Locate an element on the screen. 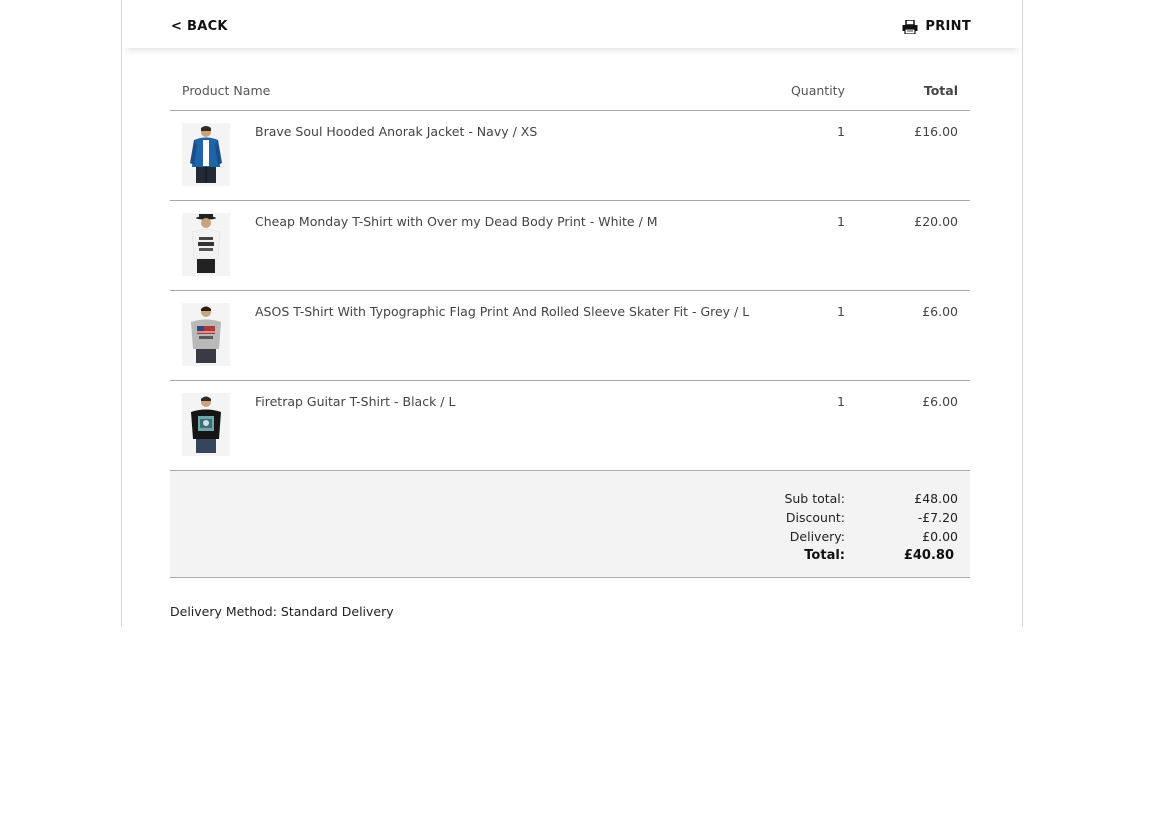 This screenshot has width=1165, height=816. printer-icon is located at coordinates (910, 26).